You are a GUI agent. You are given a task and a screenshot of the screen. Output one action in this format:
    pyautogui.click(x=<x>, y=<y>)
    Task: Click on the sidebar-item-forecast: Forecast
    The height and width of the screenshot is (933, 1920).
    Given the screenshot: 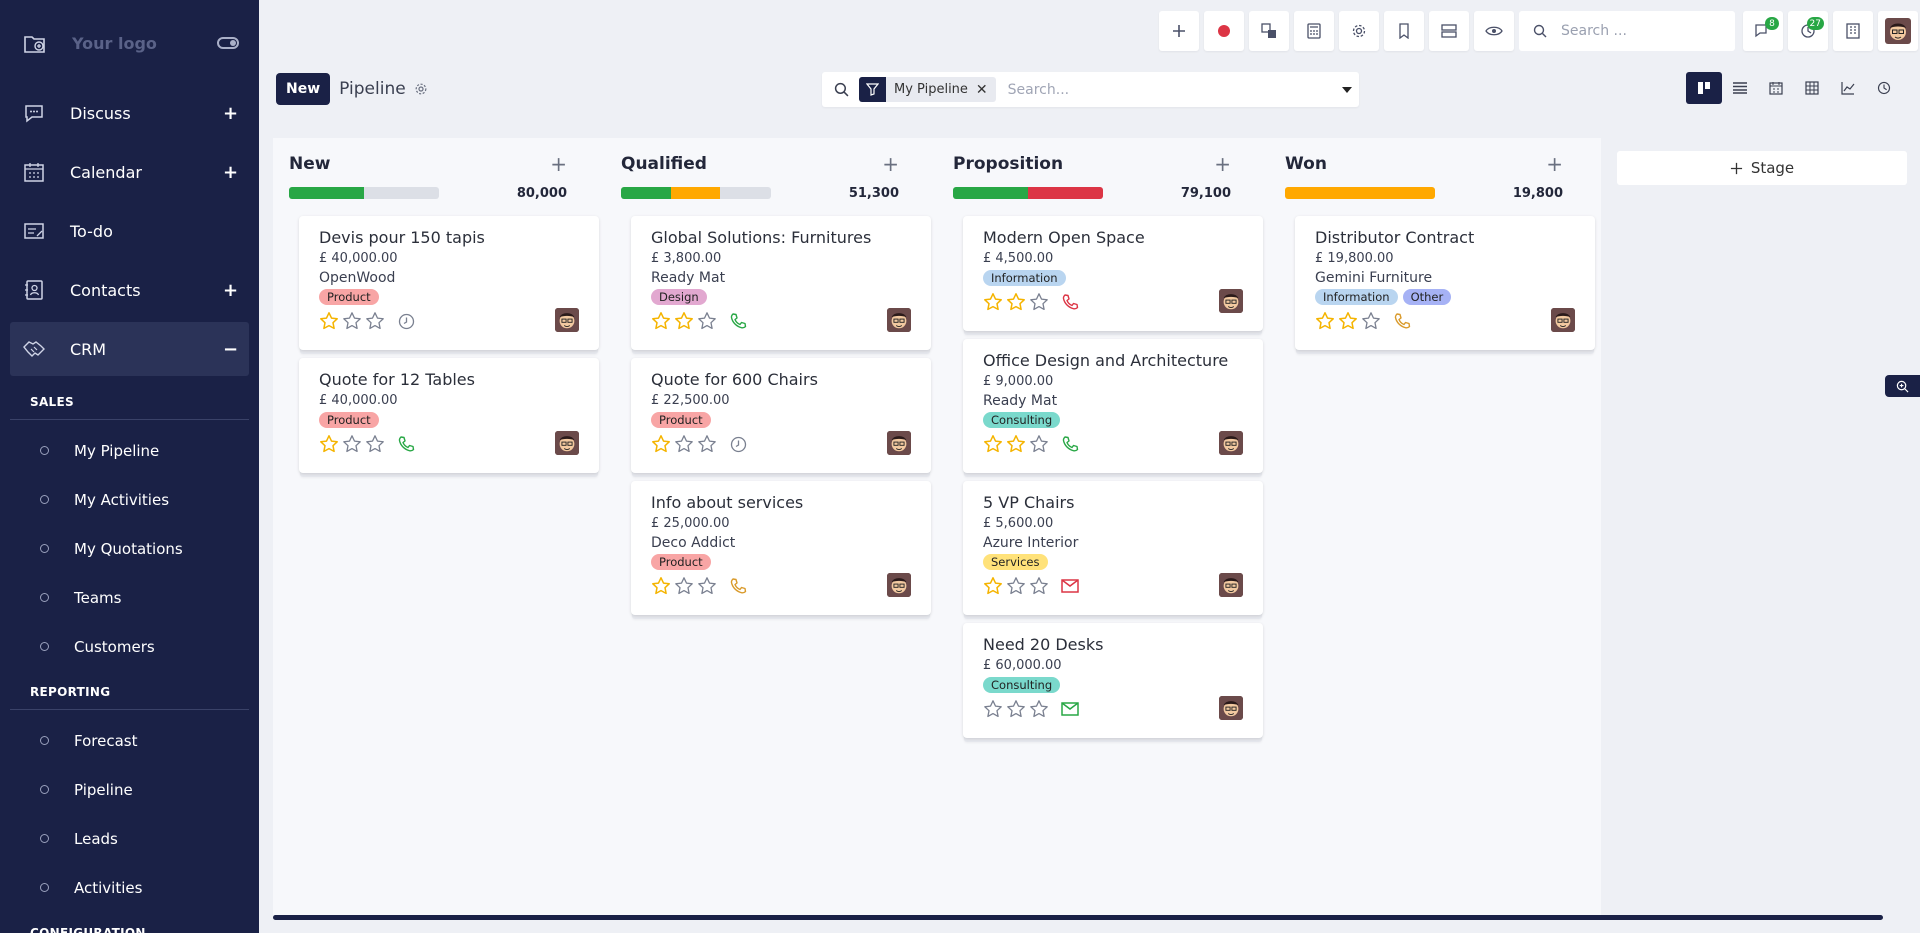 What is the action you would take?
    pyautogui.click(x=129, y=740)
    